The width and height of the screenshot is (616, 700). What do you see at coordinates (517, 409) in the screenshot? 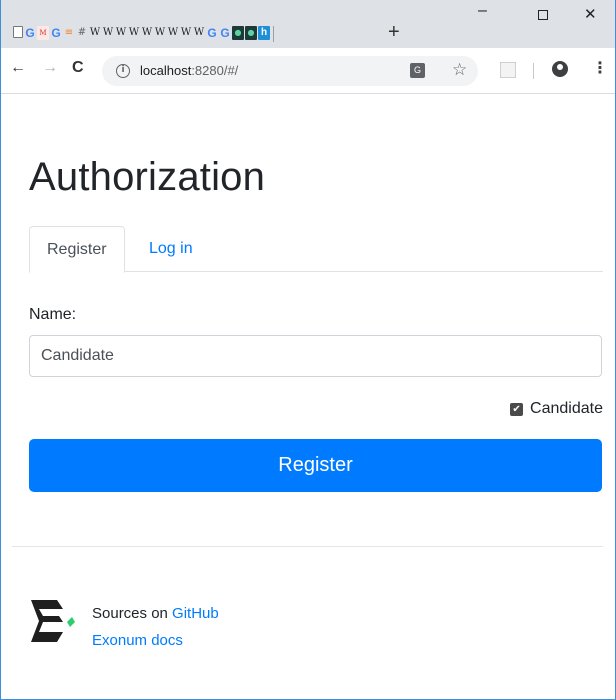
I see `candidate-checkbox: ✔` at bounding box center [517, 409].